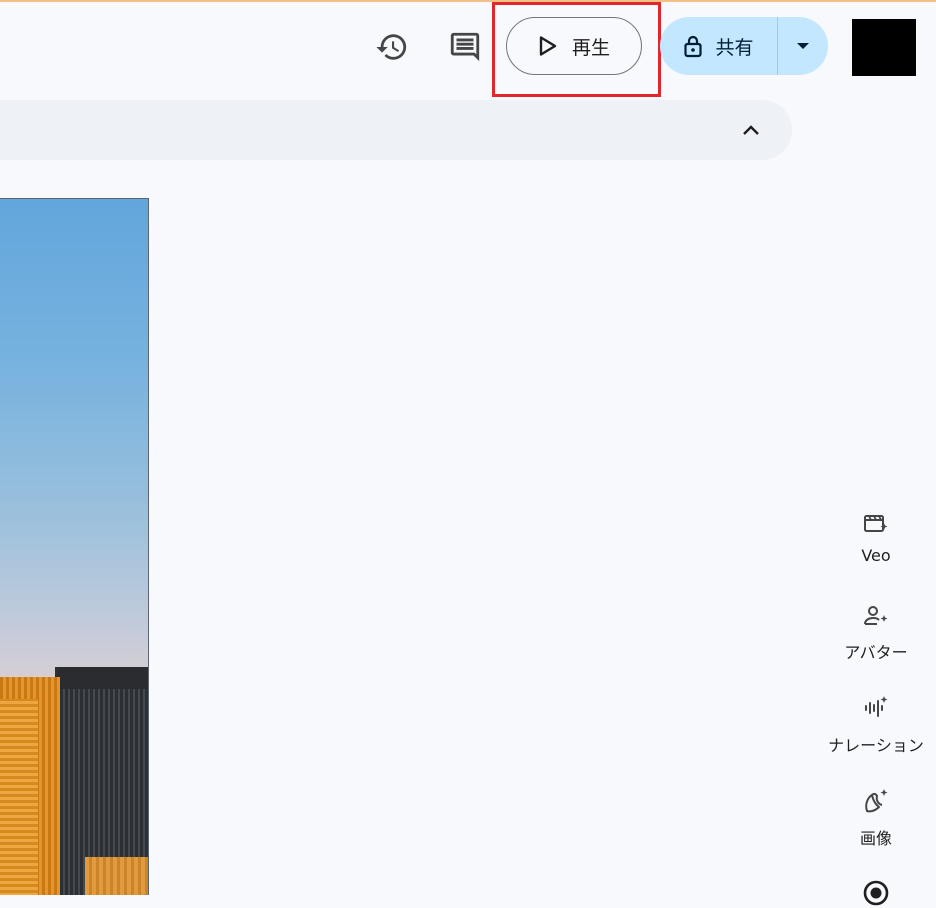 Image resolution: width=936 pixels, height=908 pixels. I want to click on tool-label: 画像, so click(875, 838).